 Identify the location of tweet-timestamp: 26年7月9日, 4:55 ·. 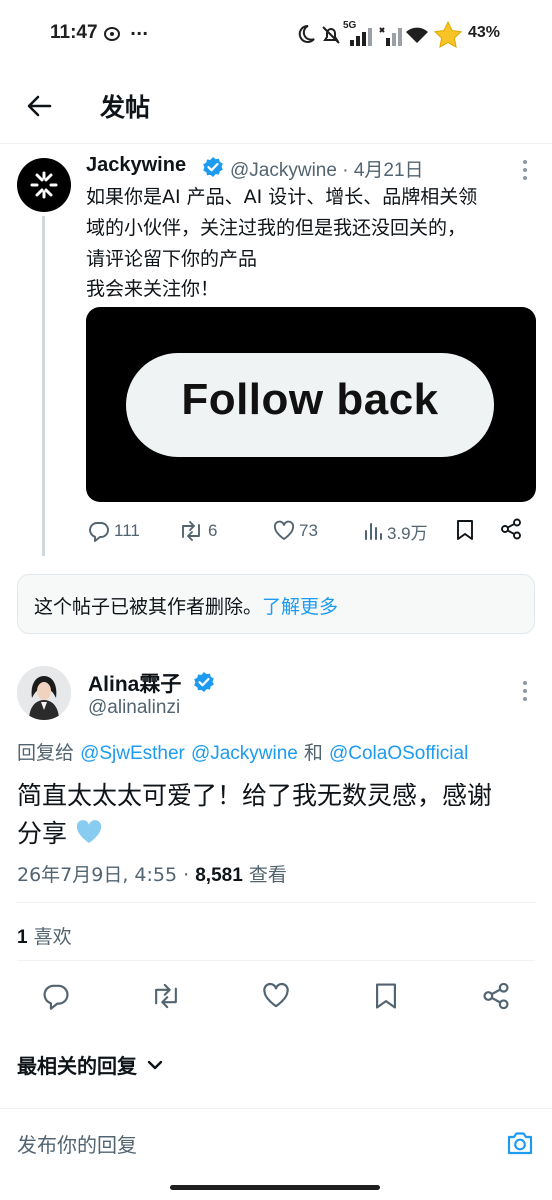
(106, 875).